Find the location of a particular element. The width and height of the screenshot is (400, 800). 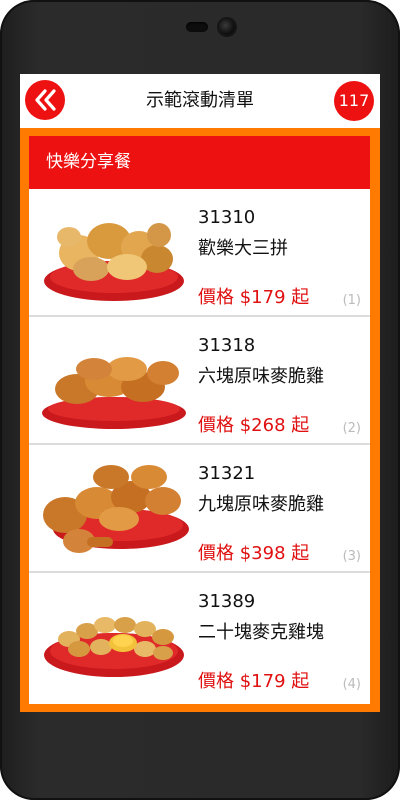

item-name: 六塊原味麥脆雞 is located at coordinates (261, 376).